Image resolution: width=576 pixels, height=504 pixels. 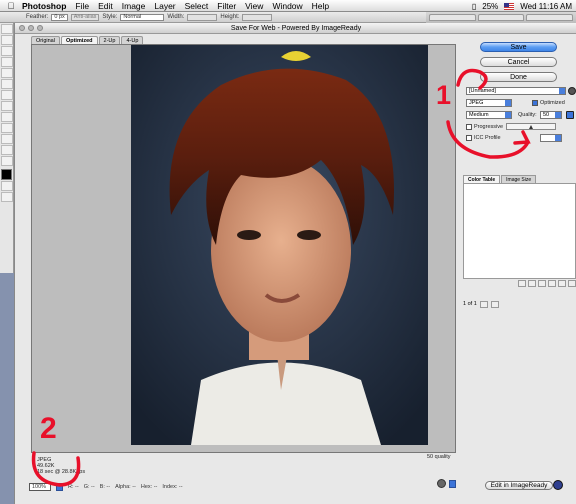 I want to click on tab-2-up: 2-Up, so click(x=109, y=40).